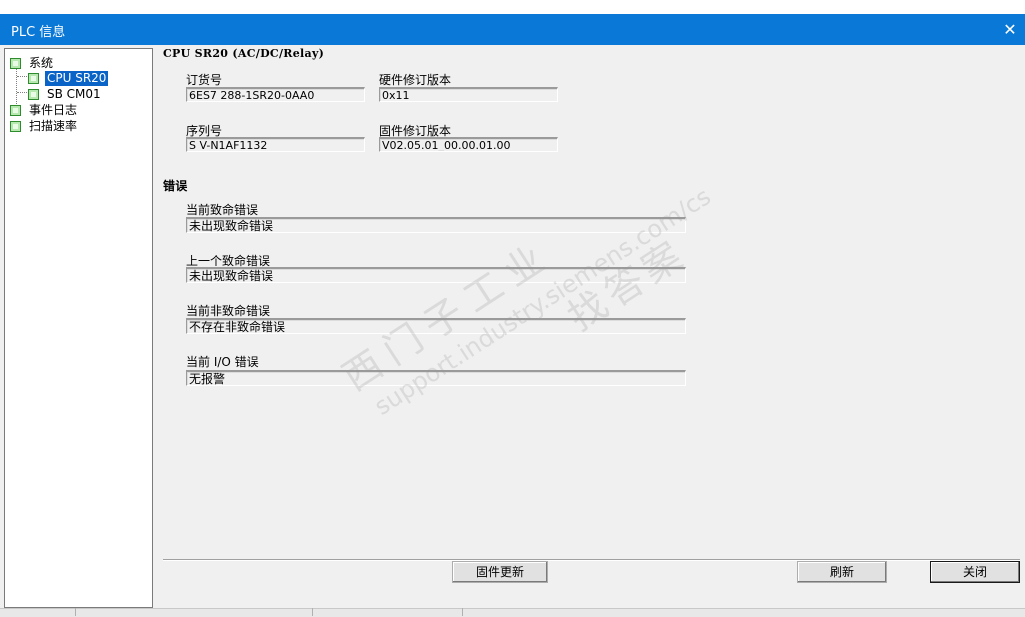 This screenshot has height=617, width=1025. Describe the element at coordinates (275, 144) in the screenshot. I see `serial-field: S V-N1AF1132` at that location.